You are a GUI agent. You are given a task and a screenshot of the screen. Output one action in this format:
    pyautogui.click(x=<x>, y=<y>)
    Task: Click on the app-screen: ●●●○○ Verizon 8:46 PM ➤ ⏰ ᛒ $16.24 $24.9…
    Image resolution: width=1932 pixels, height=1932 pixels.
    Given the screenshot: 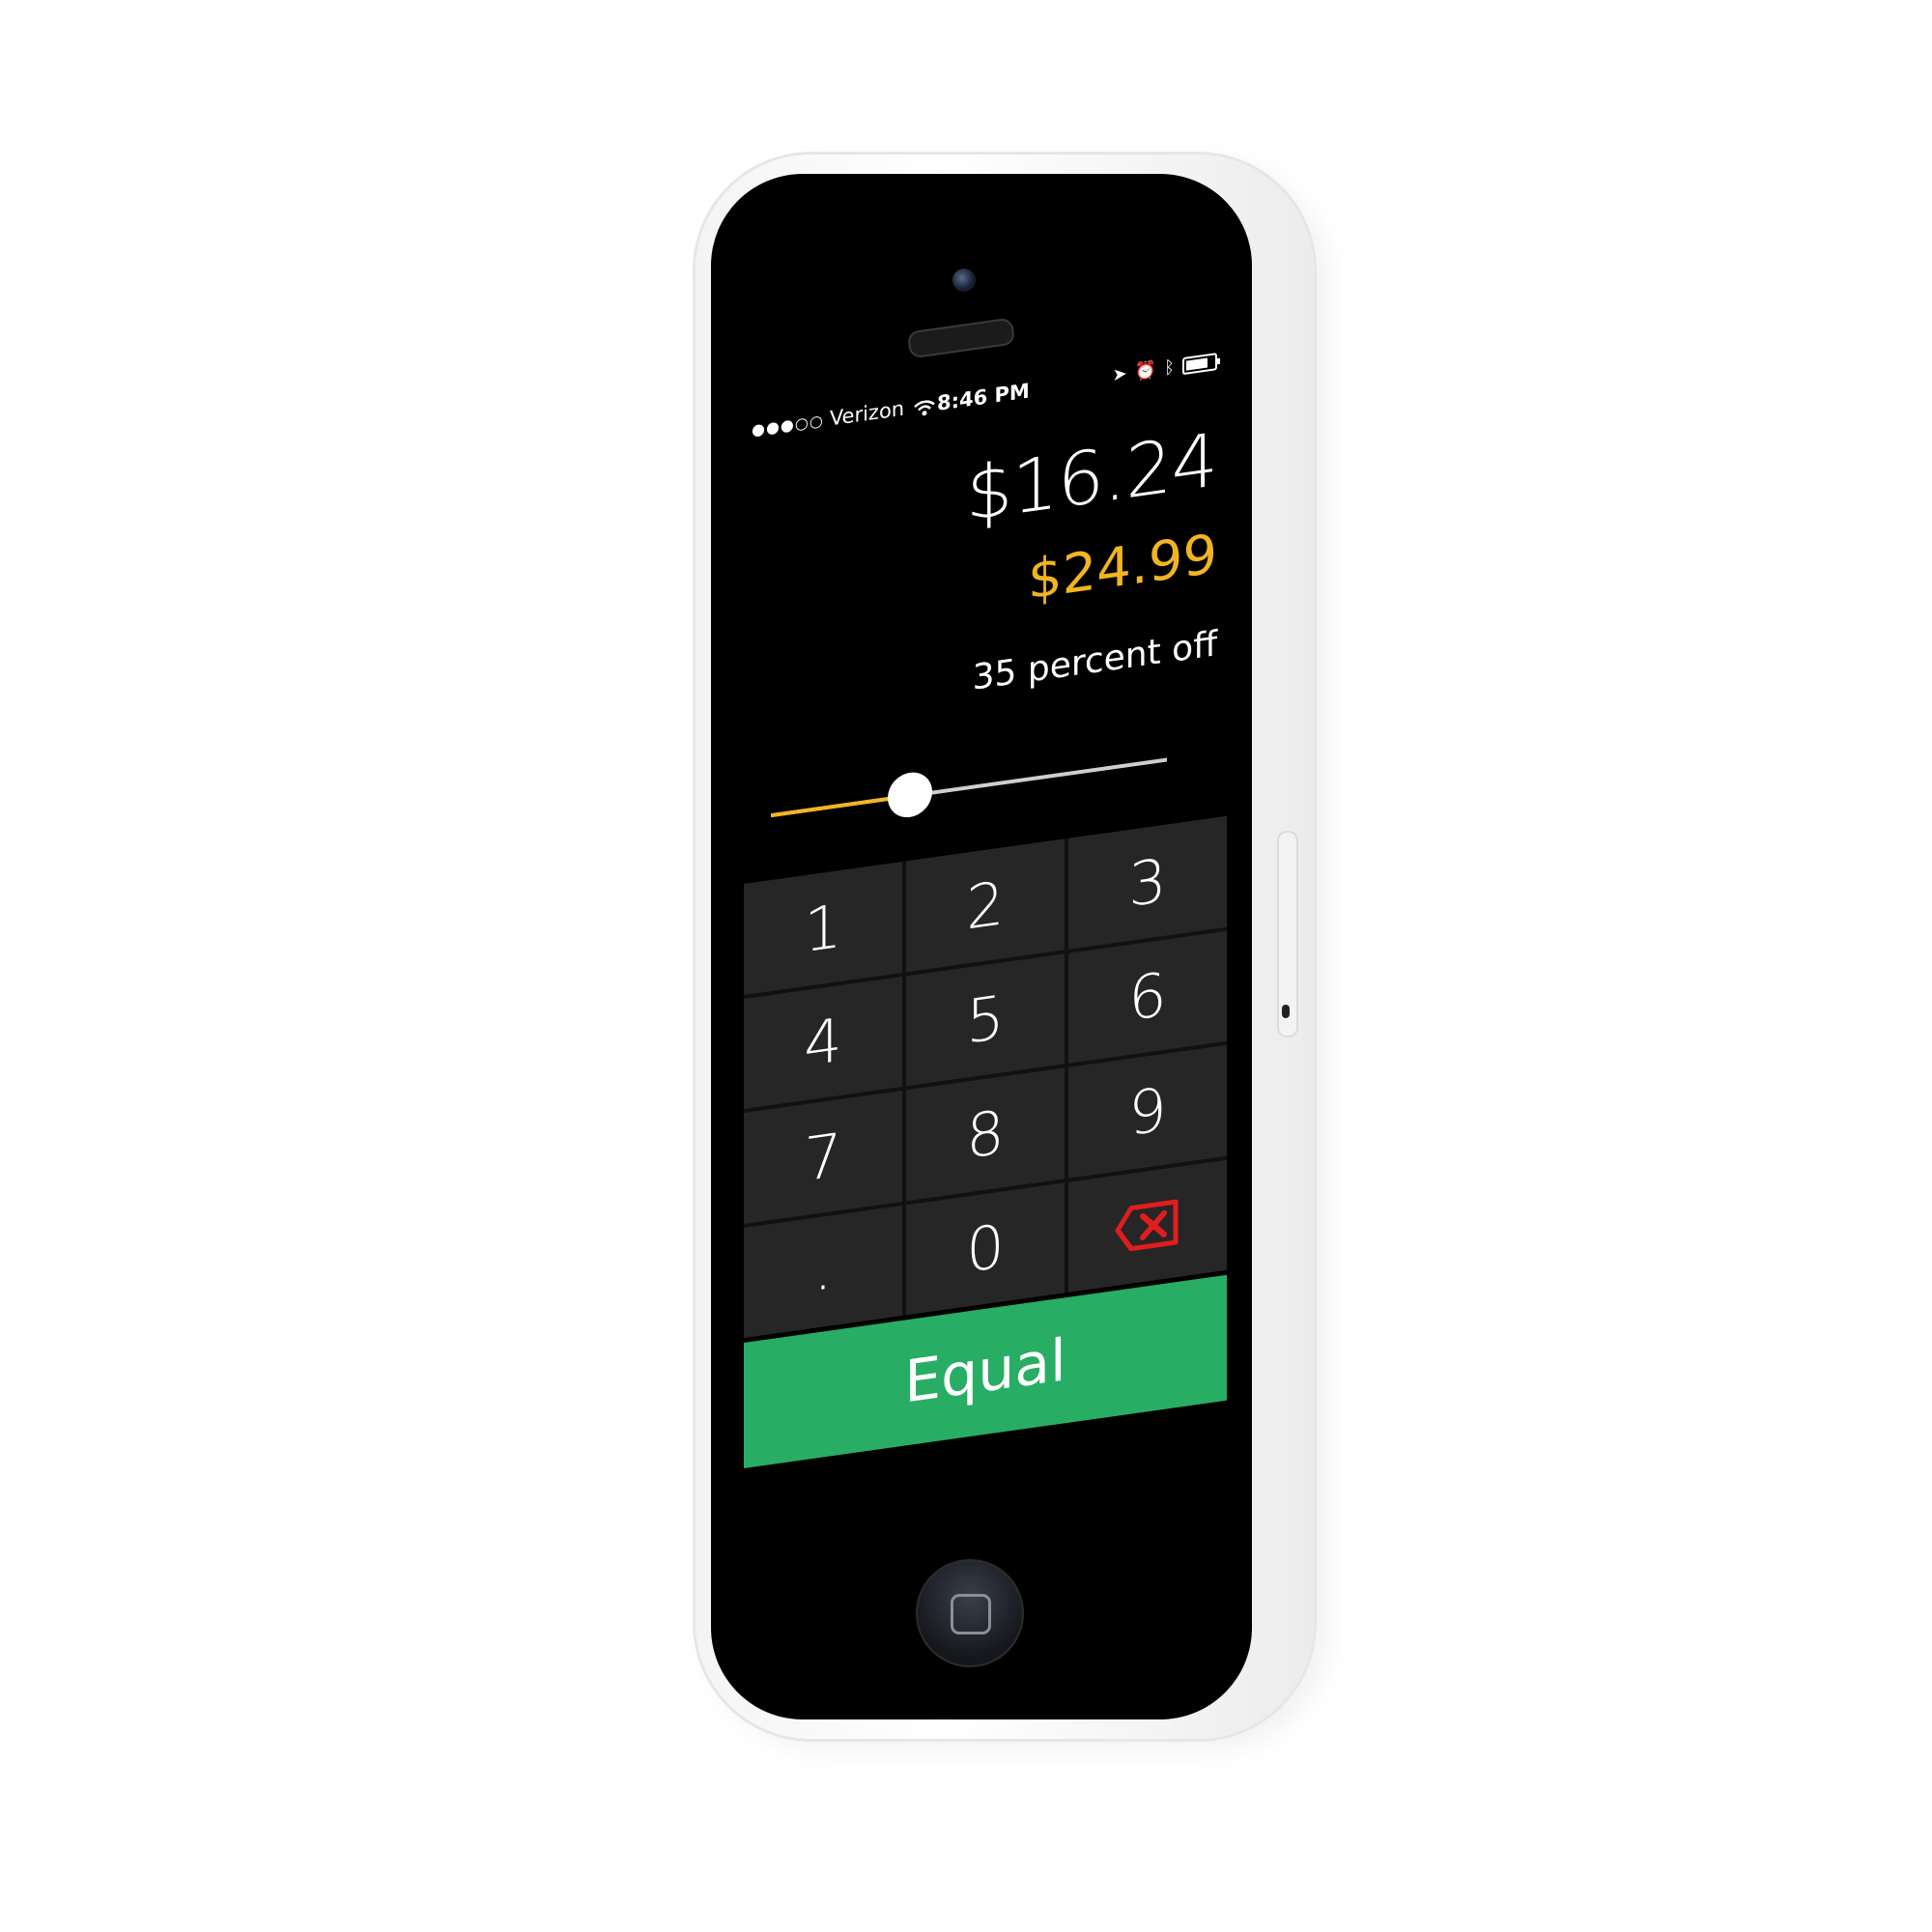 What is the action you would take?
    pyautogui.click(x=985, y=917)
    